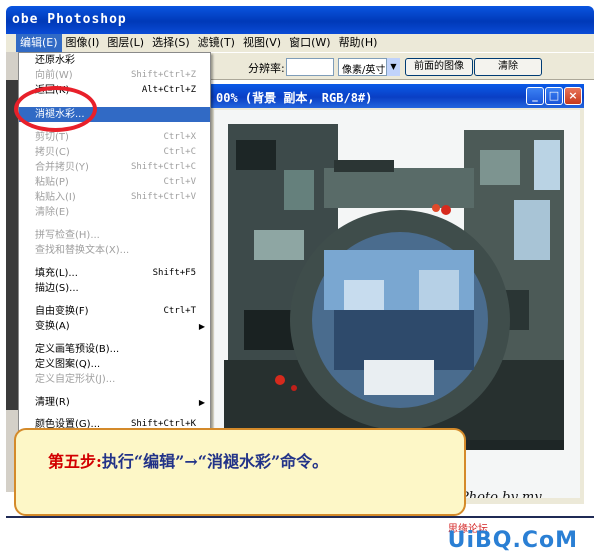  What do you see at coordinates (215, 461) in the screenshot?
I see `caption-instruction: 执行“编辑”→“消褪水彩”命令。` at bounding box center [215, 461].